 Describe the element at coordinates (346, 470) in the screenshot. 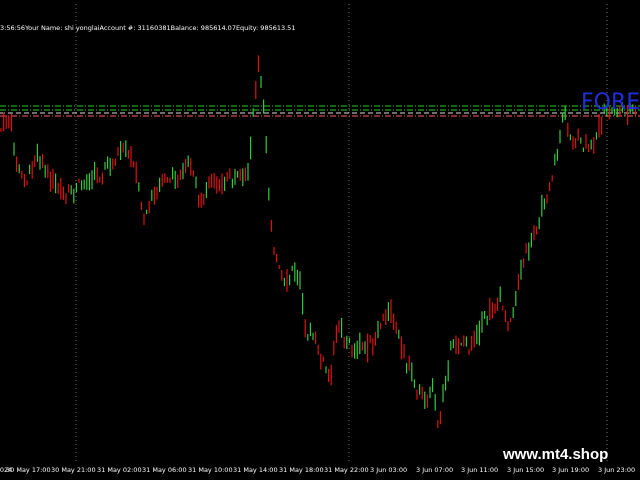

I see `time-label: 31 May 22:00` at that location.